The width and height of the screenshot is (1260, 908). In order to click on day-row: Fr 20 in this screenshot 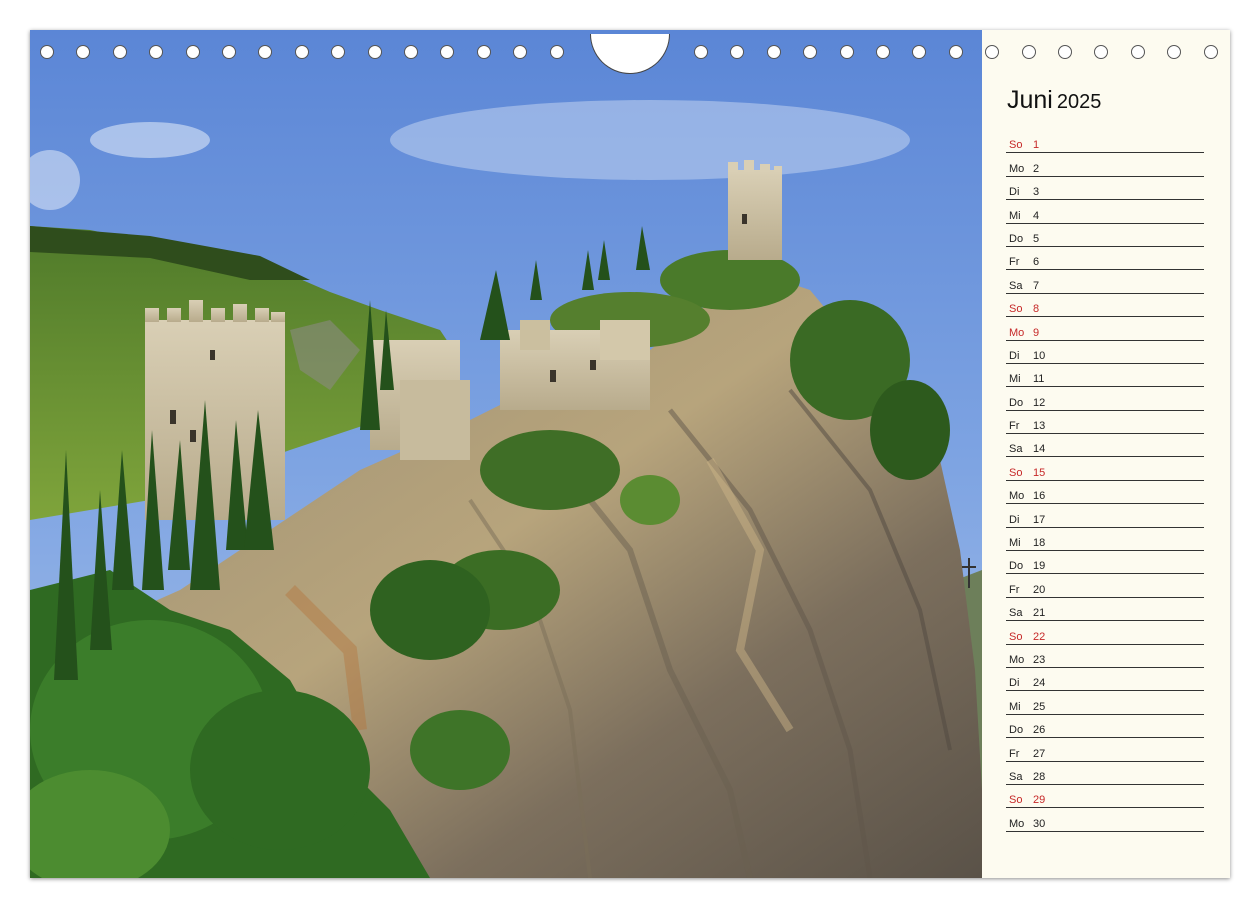, I will do `click(1105, 586)`.